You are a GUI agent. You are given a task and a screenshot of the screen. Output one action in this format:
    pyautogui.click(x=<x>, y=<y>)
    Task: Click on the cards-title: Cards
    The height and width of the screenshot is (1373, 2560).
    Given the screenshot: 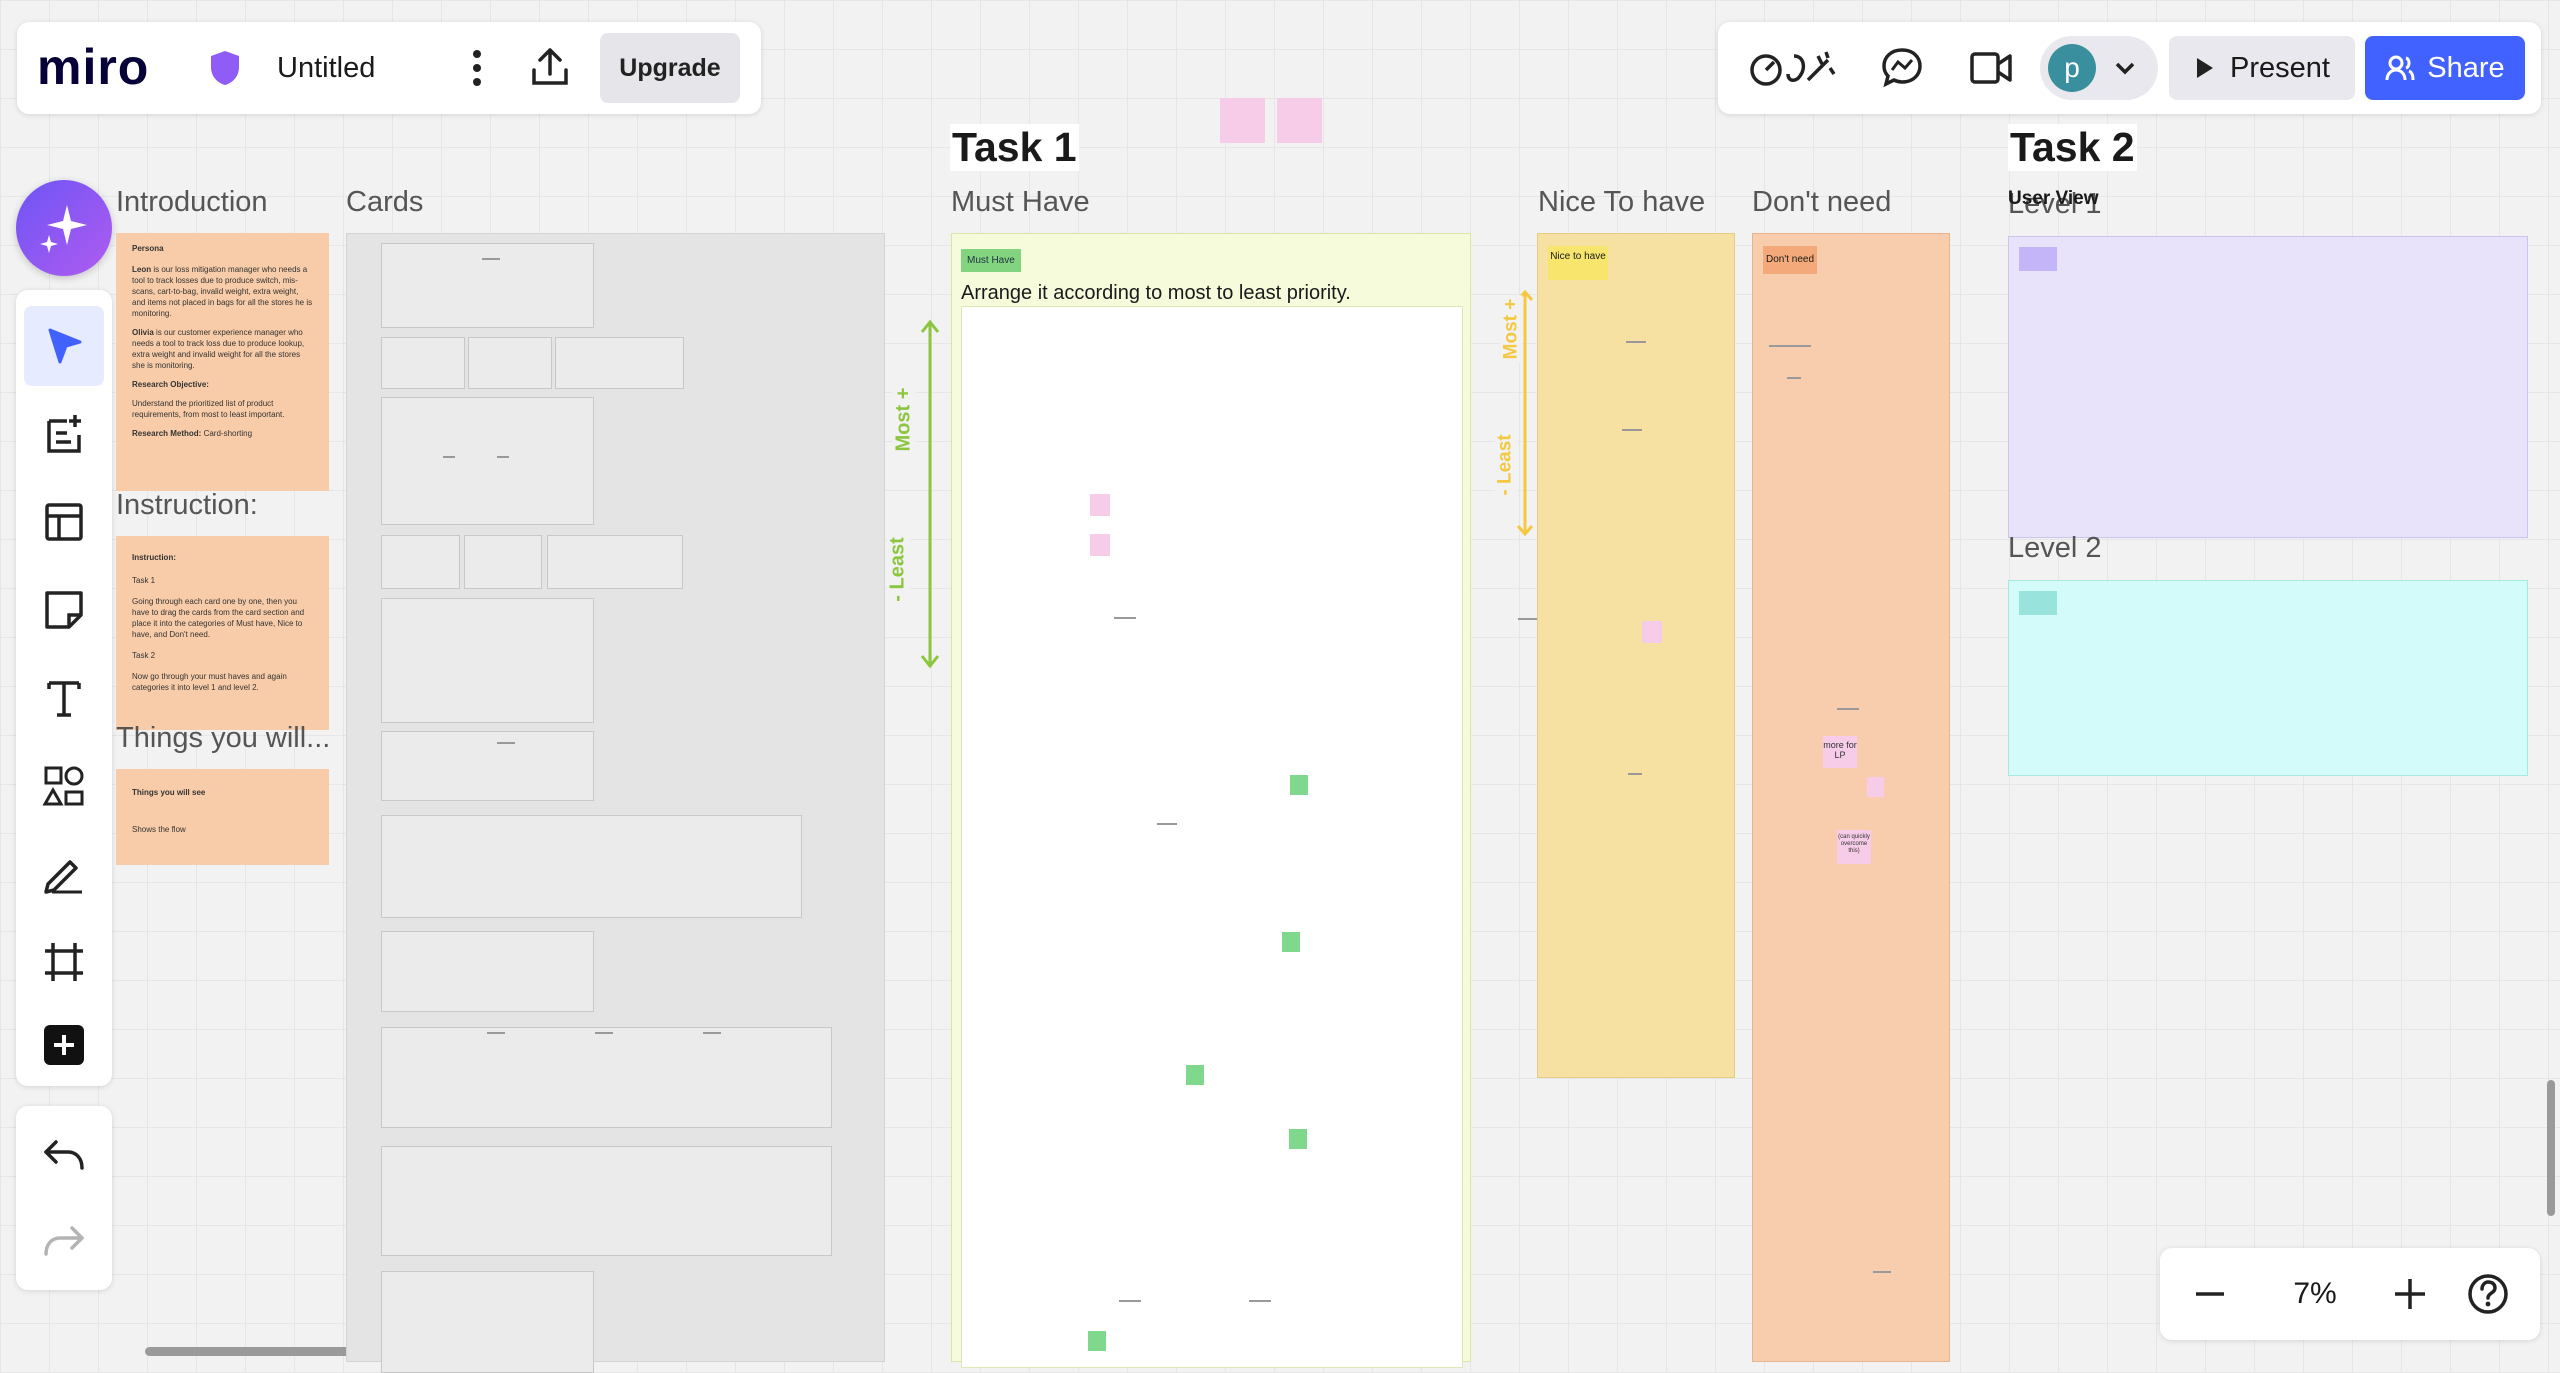 What is the action you would take?
    pyautogui.click(x=384, y=202)
    